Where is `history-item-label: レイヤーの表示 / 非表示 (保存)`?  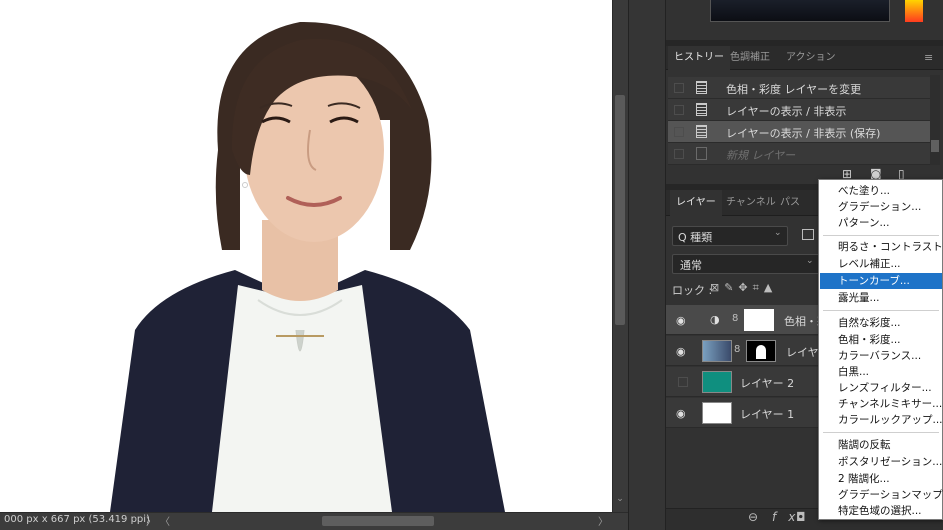 history-item-label: レイヤーの表示 / 非表示 (保存) is located at coordinates (803, 133).